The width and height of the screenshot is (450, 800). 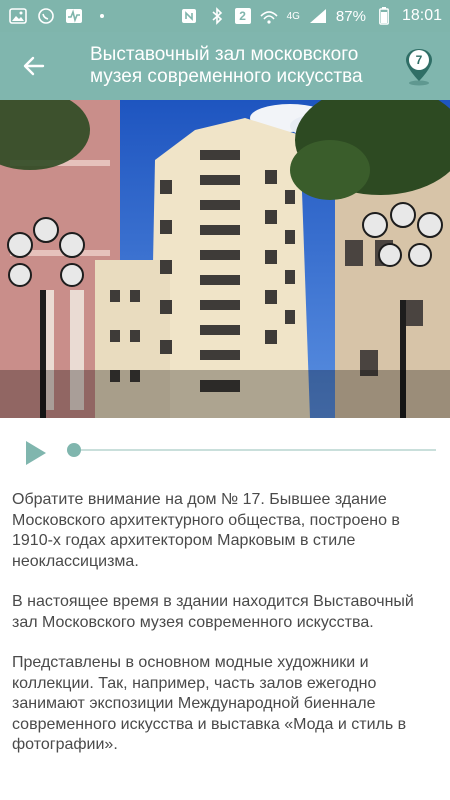 What do you see at coordinates (18, 16) in the screenshot?
I see `photo-icon` at bounding box center [18, 16].